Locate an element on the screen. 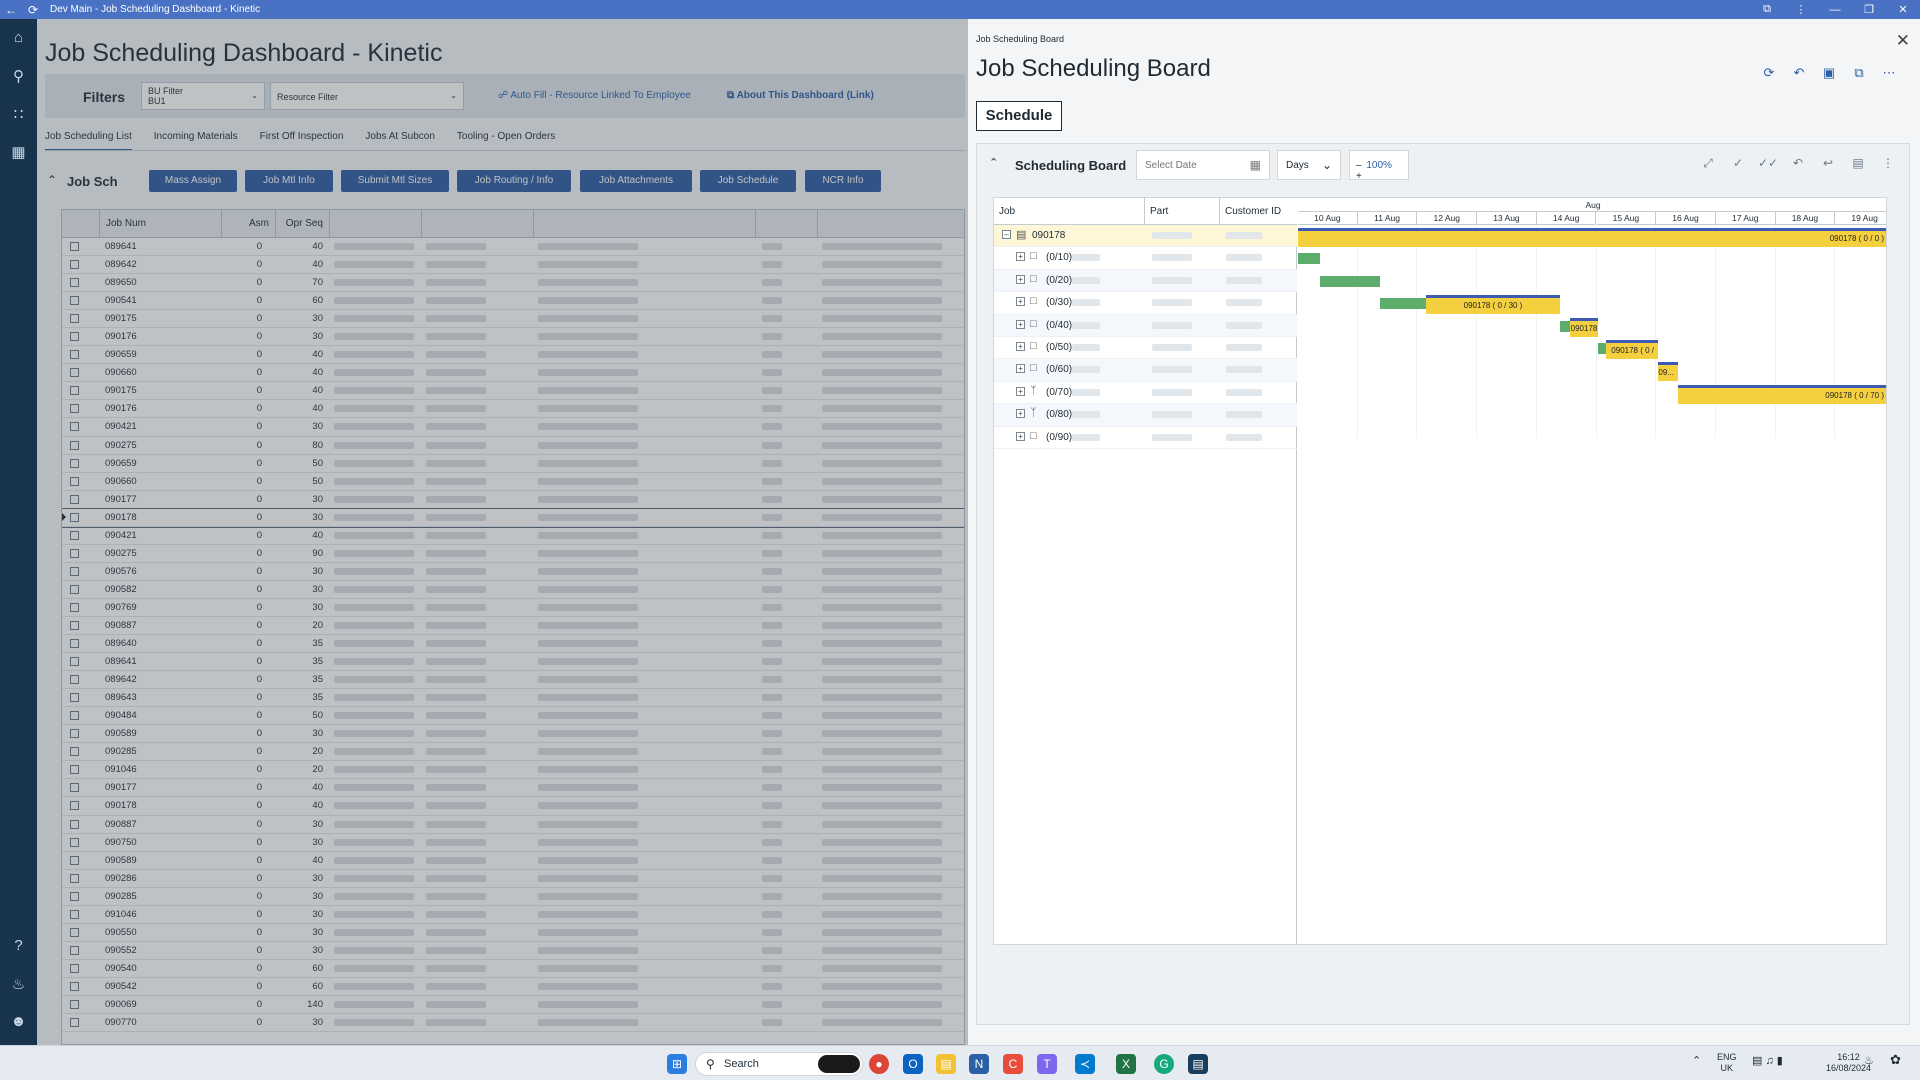 This screenshot has width=1920, height=1080. user-account-icon: ☻ is located at coordinates (18, 1021).